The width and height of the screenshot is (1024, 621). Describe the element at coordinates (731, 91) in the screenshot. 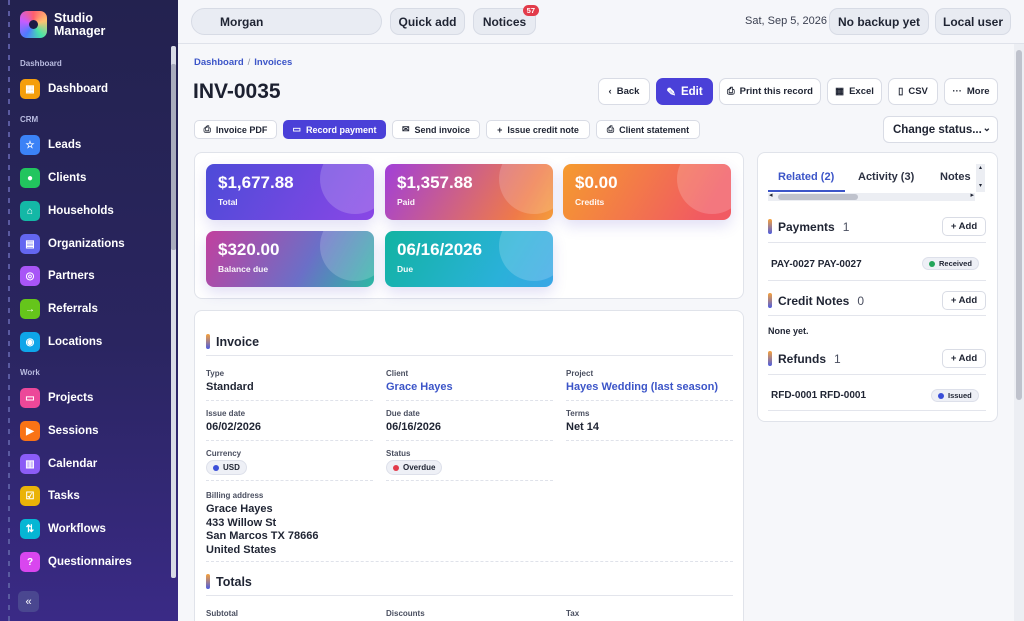

I see `printer-icon: ⎙` at that location.